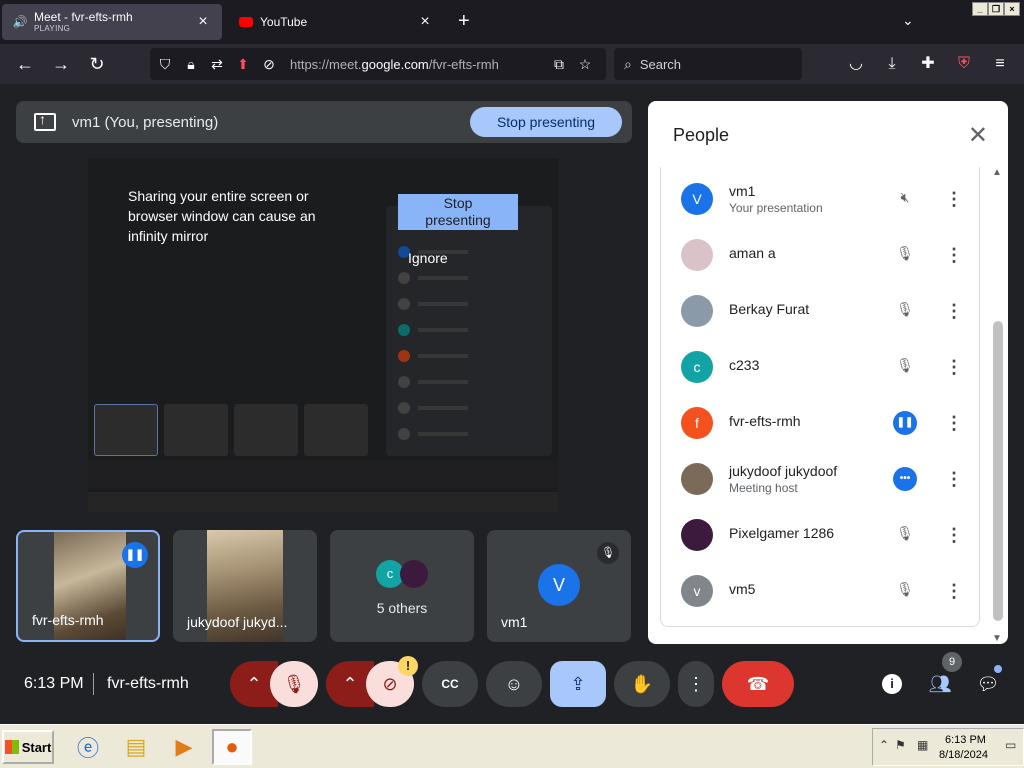 The width and height of the screenshot is (1024, 768). Describe the element at coordinates (246, 22) in the screenshot. I see `youtube-icon` at that location.